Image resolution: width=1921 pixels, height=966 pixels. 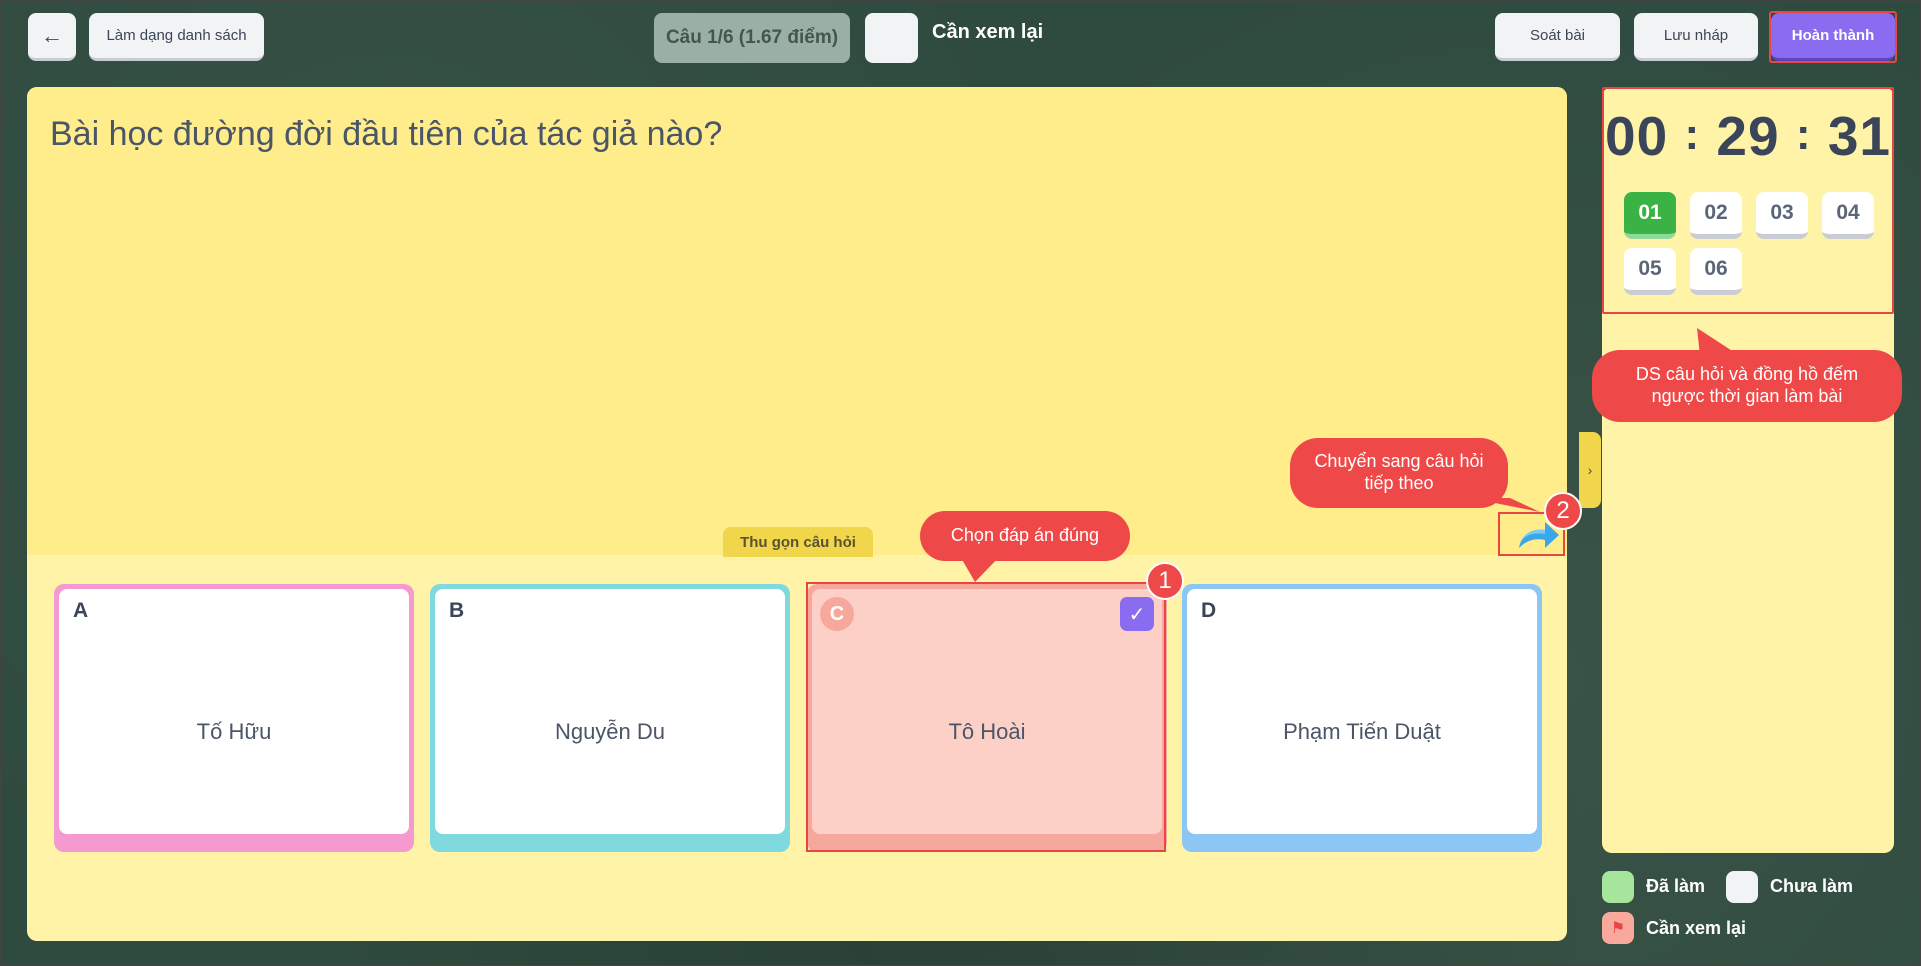 I want to click on question-number-03: 03, so click(x=1782, y=215).